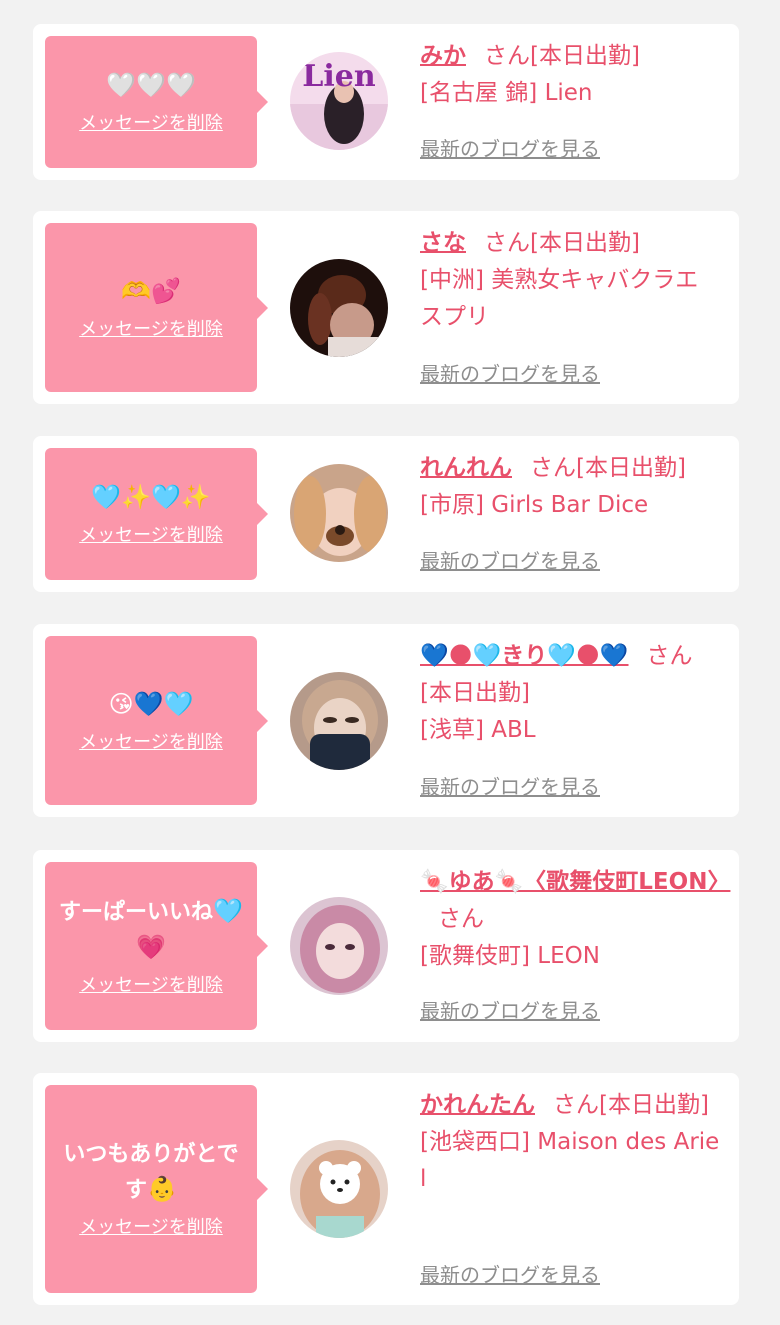  What do you see at coordinates (570, 75) in the screenshot?
I see `cast-info: みか さん[本日出勤] [名古屋 錦] Lien` at bounding box center [570, 75].